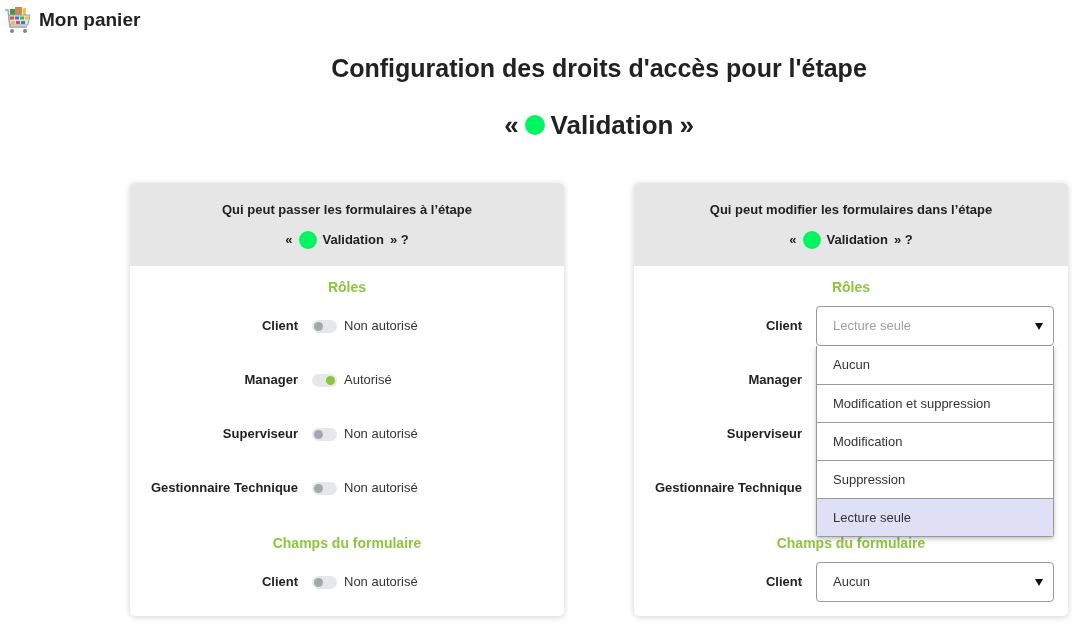 The height and width of the screenshot is (637, 1084). I want to click on card-title: Qui peut modifier les formulaires dans l’étape, so click(851, 210).